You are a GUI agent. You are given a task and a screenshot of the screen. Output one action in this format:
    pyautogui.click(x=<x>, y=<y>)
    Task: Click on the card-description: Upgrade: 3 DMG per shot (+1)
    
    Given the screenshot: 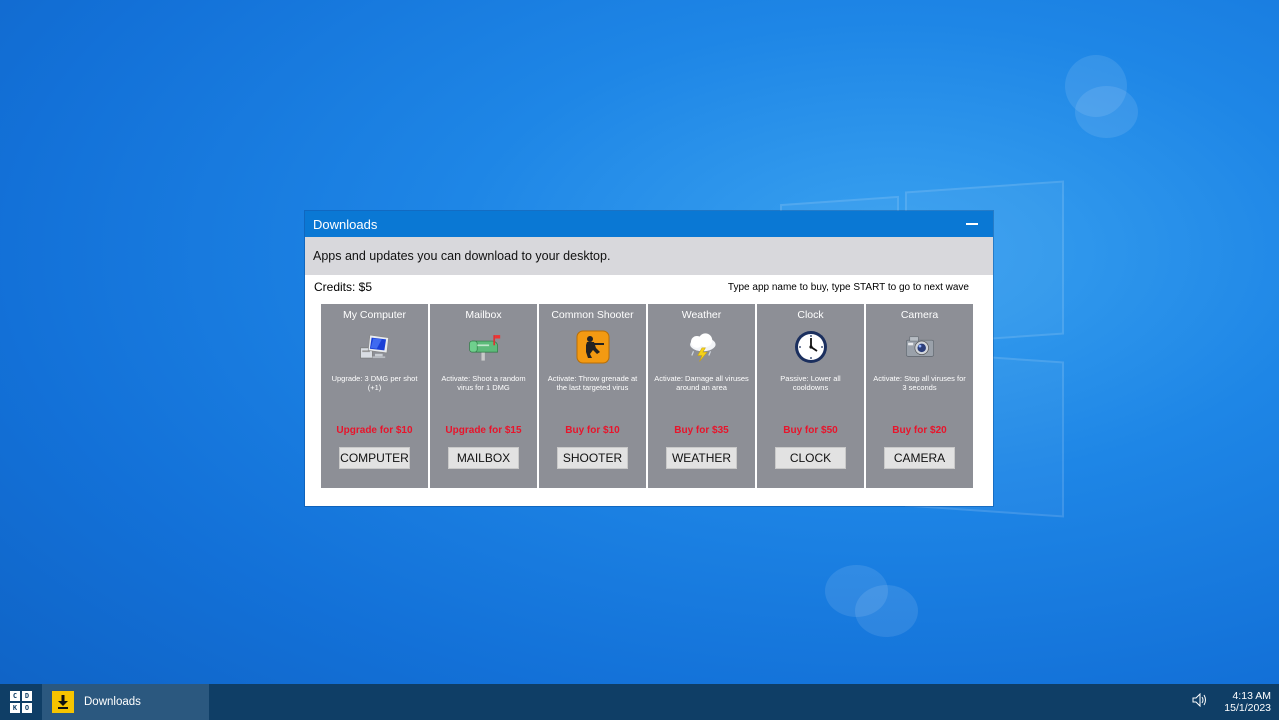 What is the action you would take?
    pyautogui.click(x=374, y=383)
    